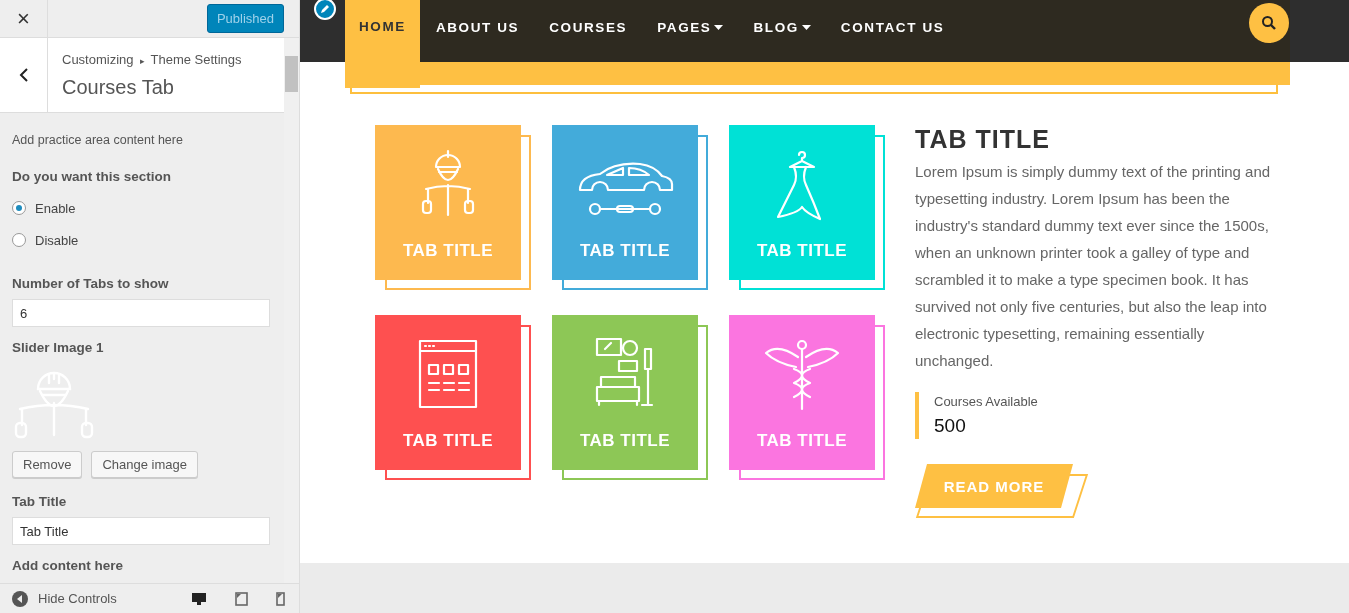 This screenshot has height=613, width=1349. I want to click on tablet-preview-button, so click(241, 598).